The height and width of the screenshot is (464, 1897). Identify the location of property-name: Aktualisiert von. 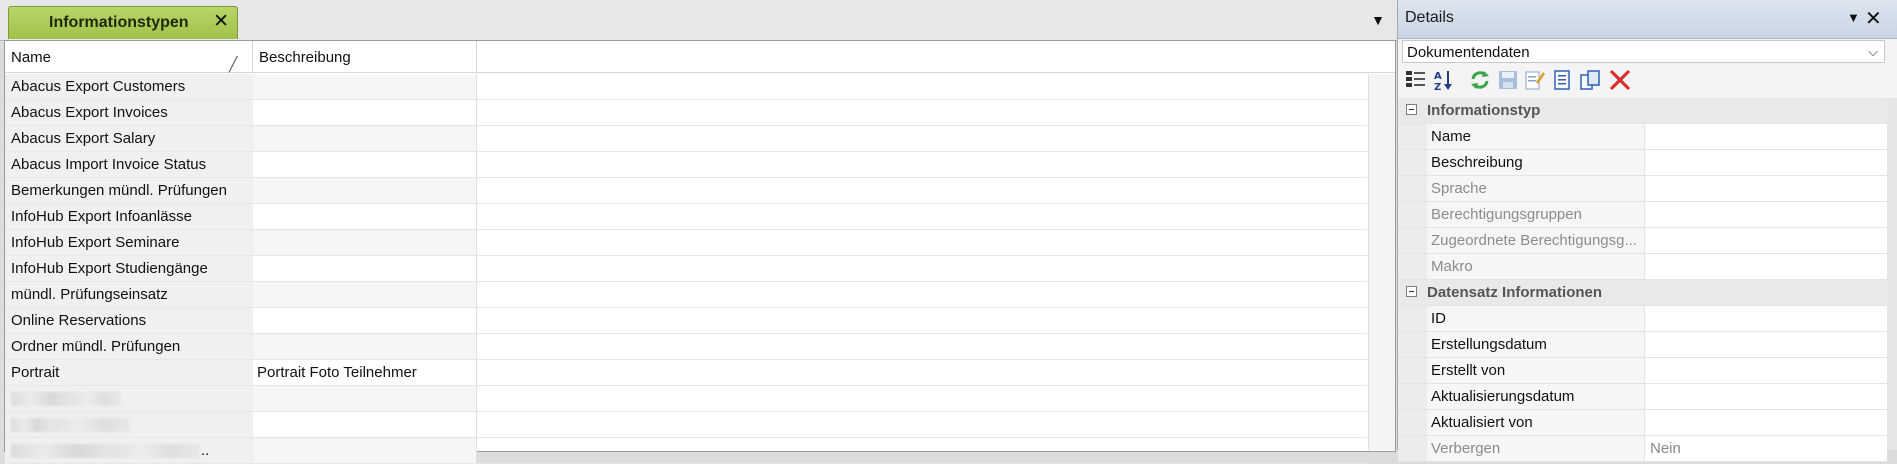
(1536, 422).